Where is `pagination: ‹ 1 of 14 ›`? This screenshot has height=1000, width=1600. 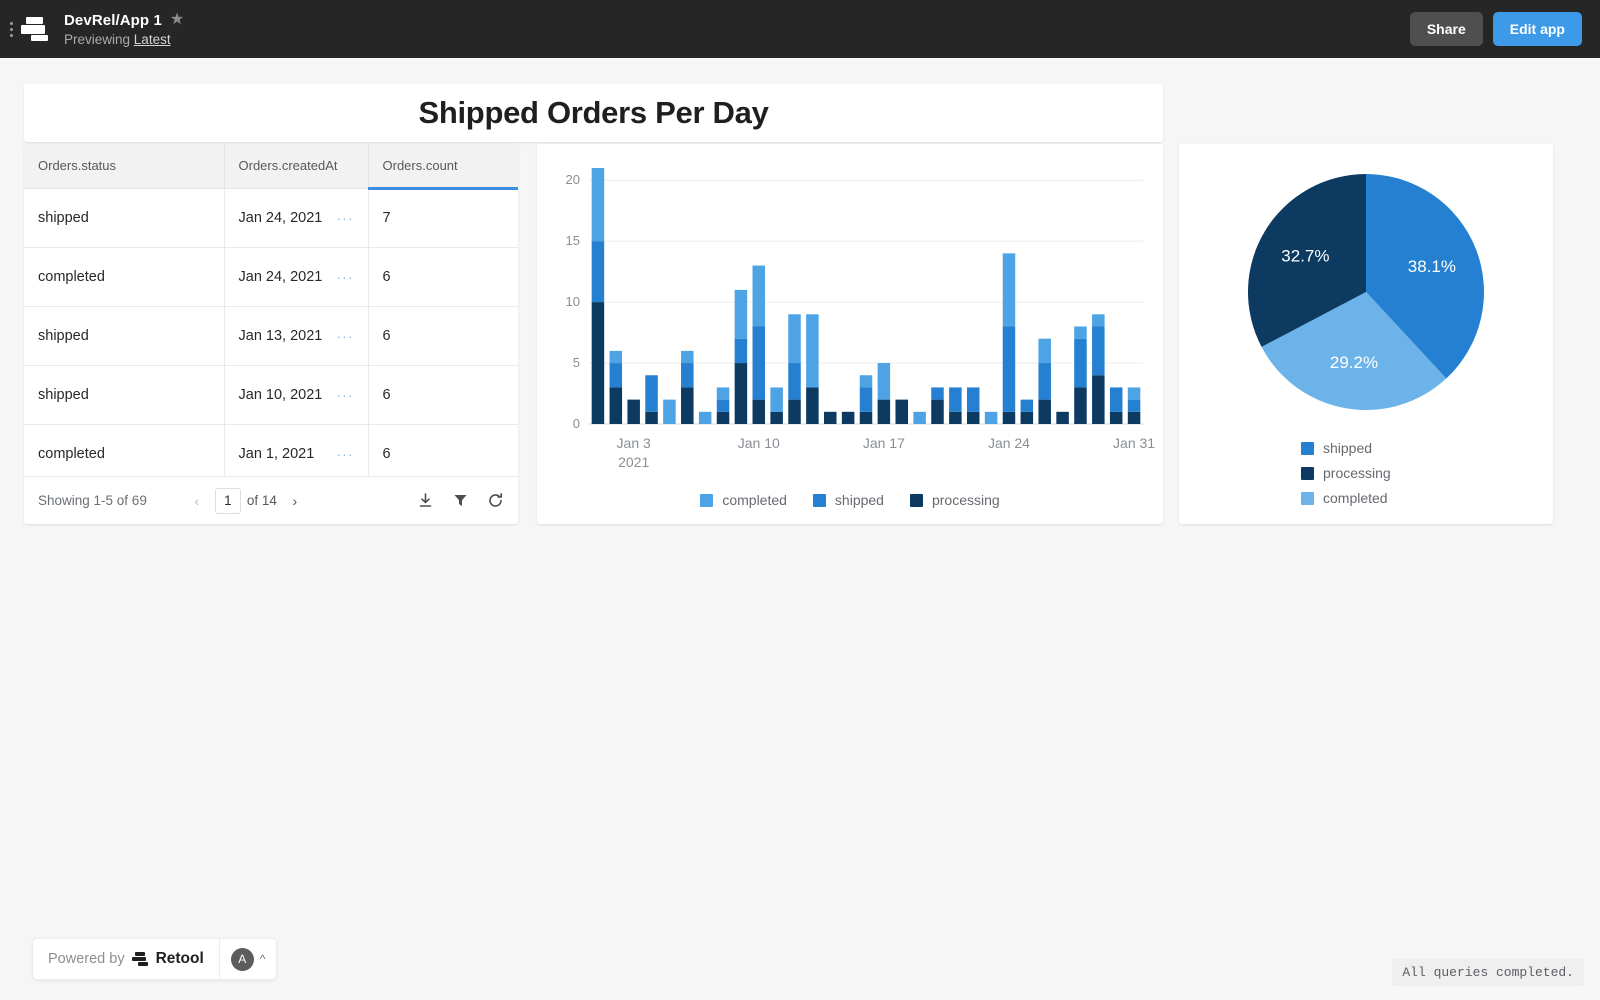 pagination: ‹ 1 of 14 › is located at coordinates (246, 500).